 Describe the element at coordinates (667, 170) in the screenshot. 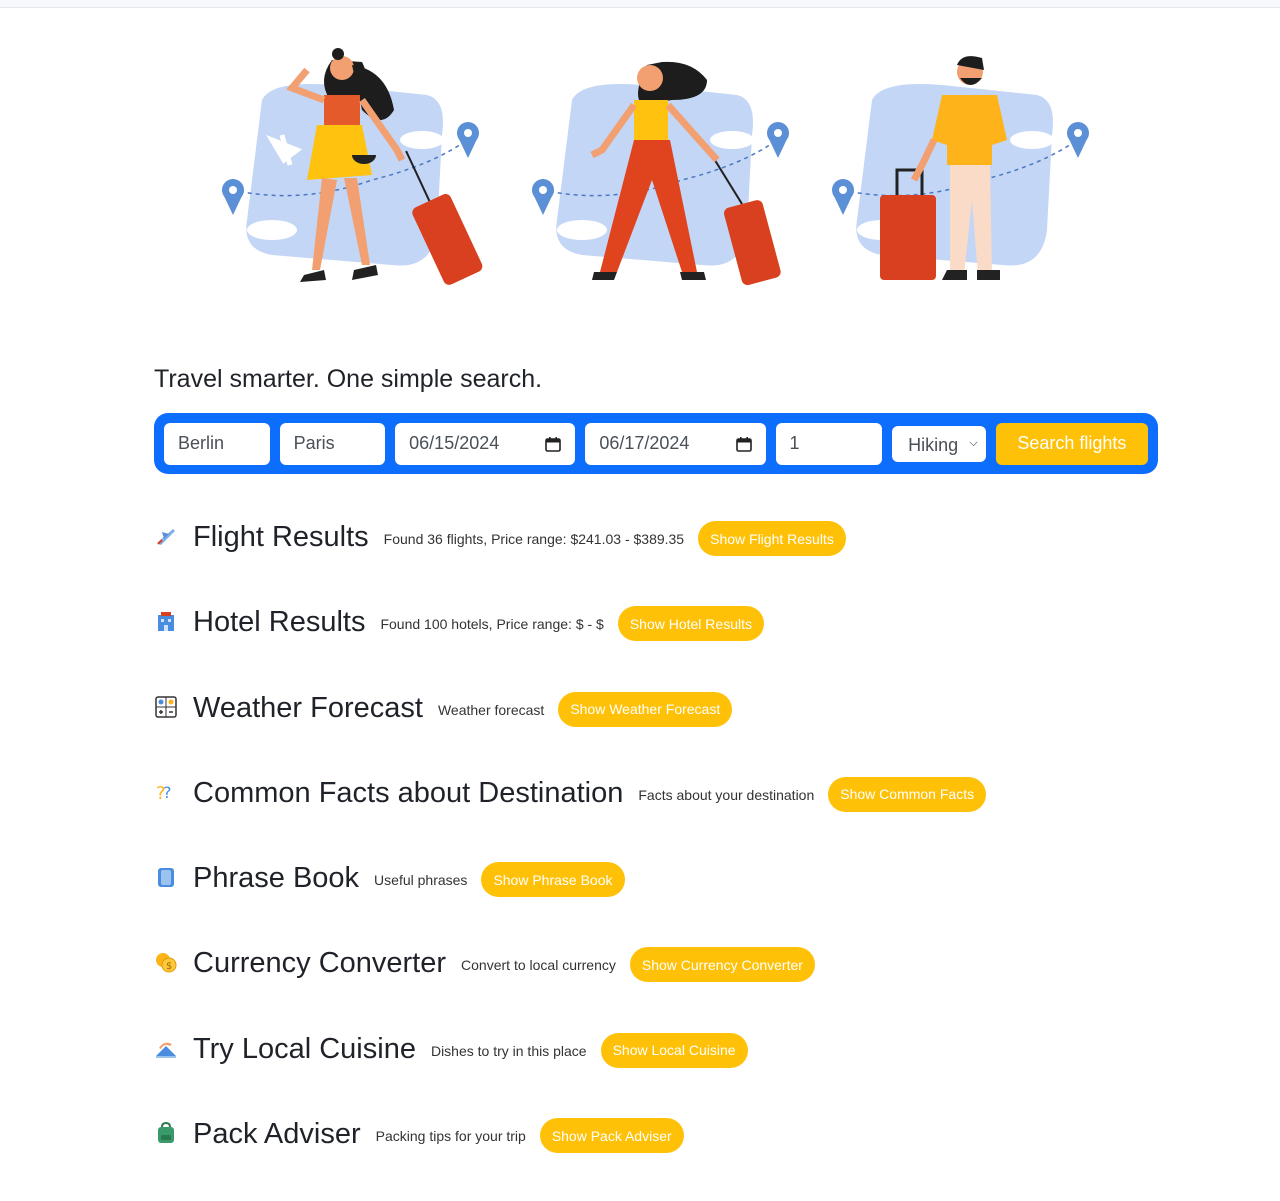

I see `illustration-traveler-woman-trousers` at that location.